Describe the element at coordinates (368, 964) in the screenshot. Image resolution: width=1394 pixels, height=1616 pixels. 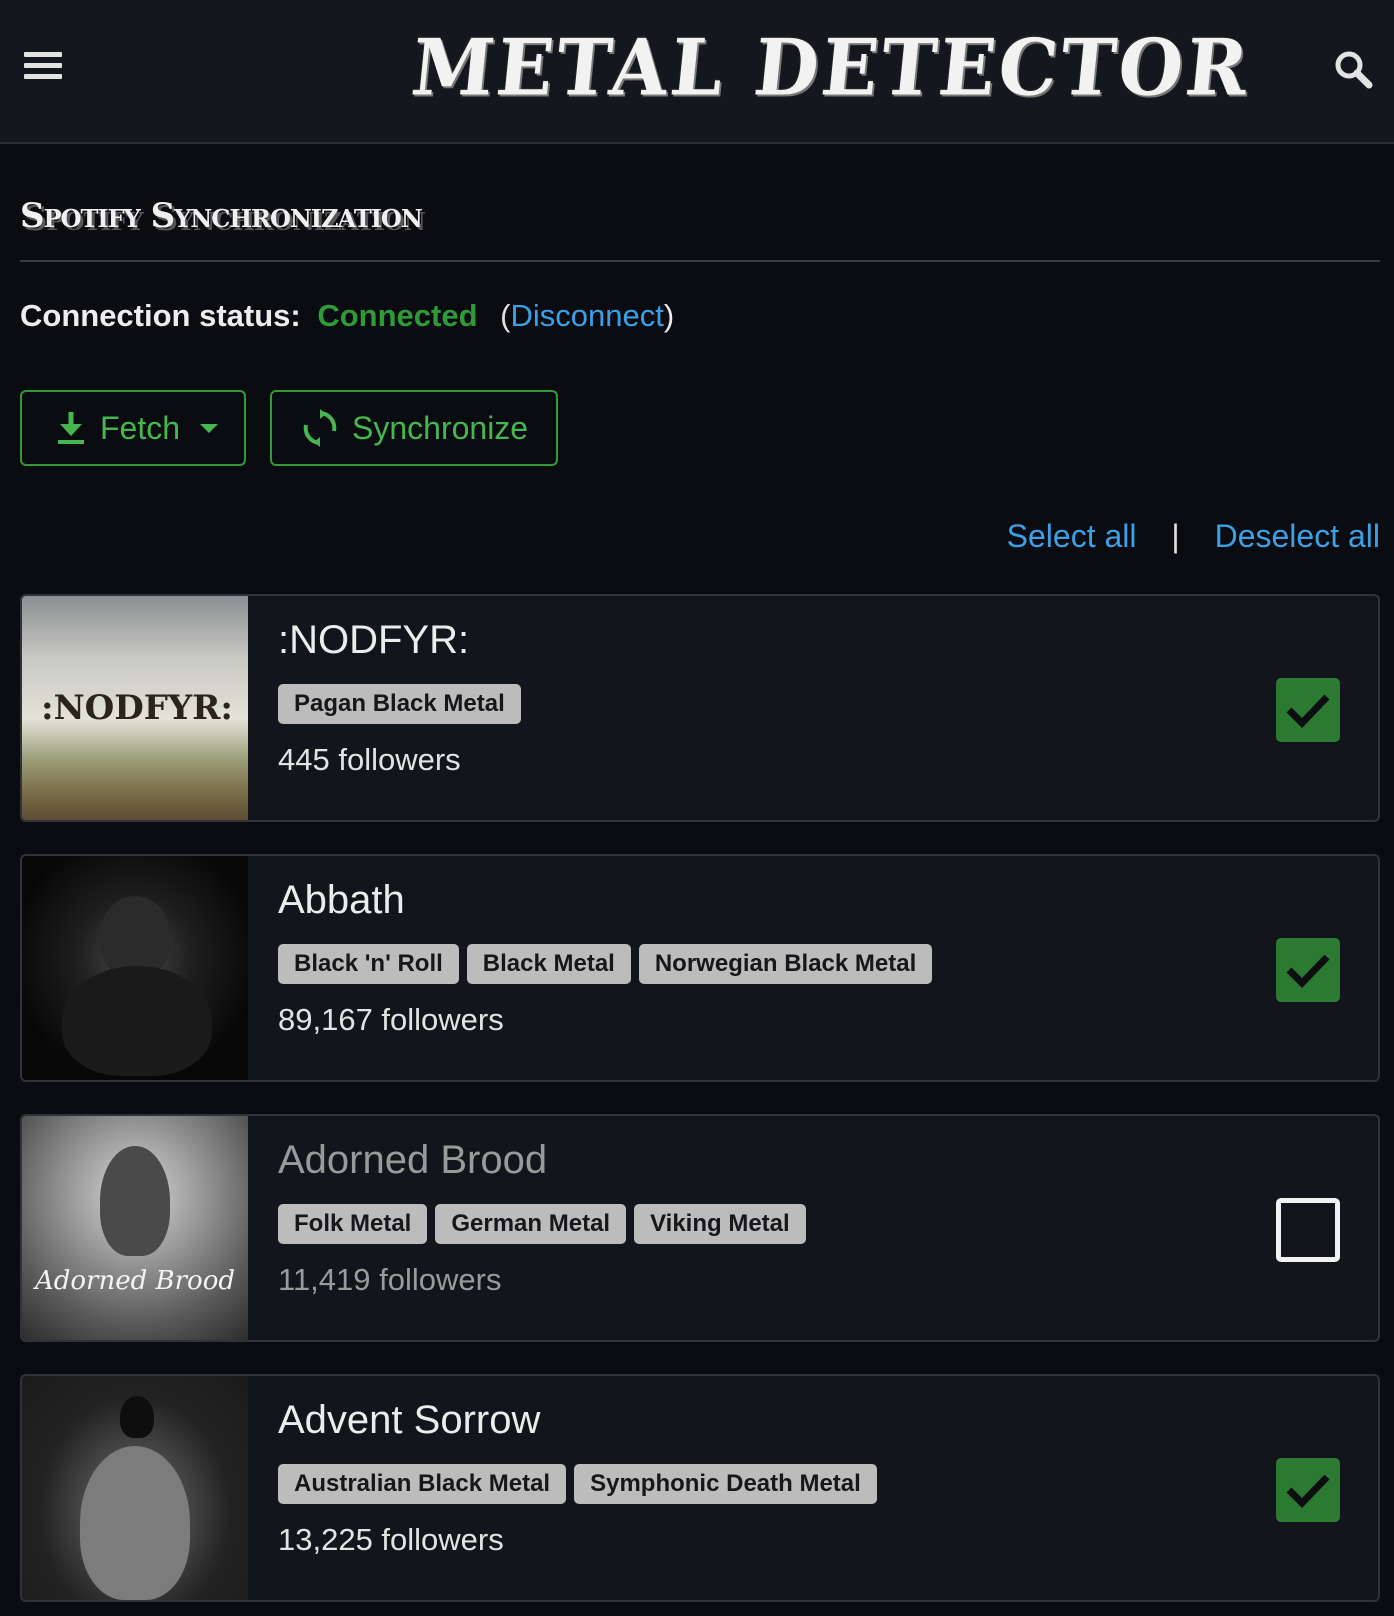
I see `genre-tag: Black 'n' Roll` at that location.